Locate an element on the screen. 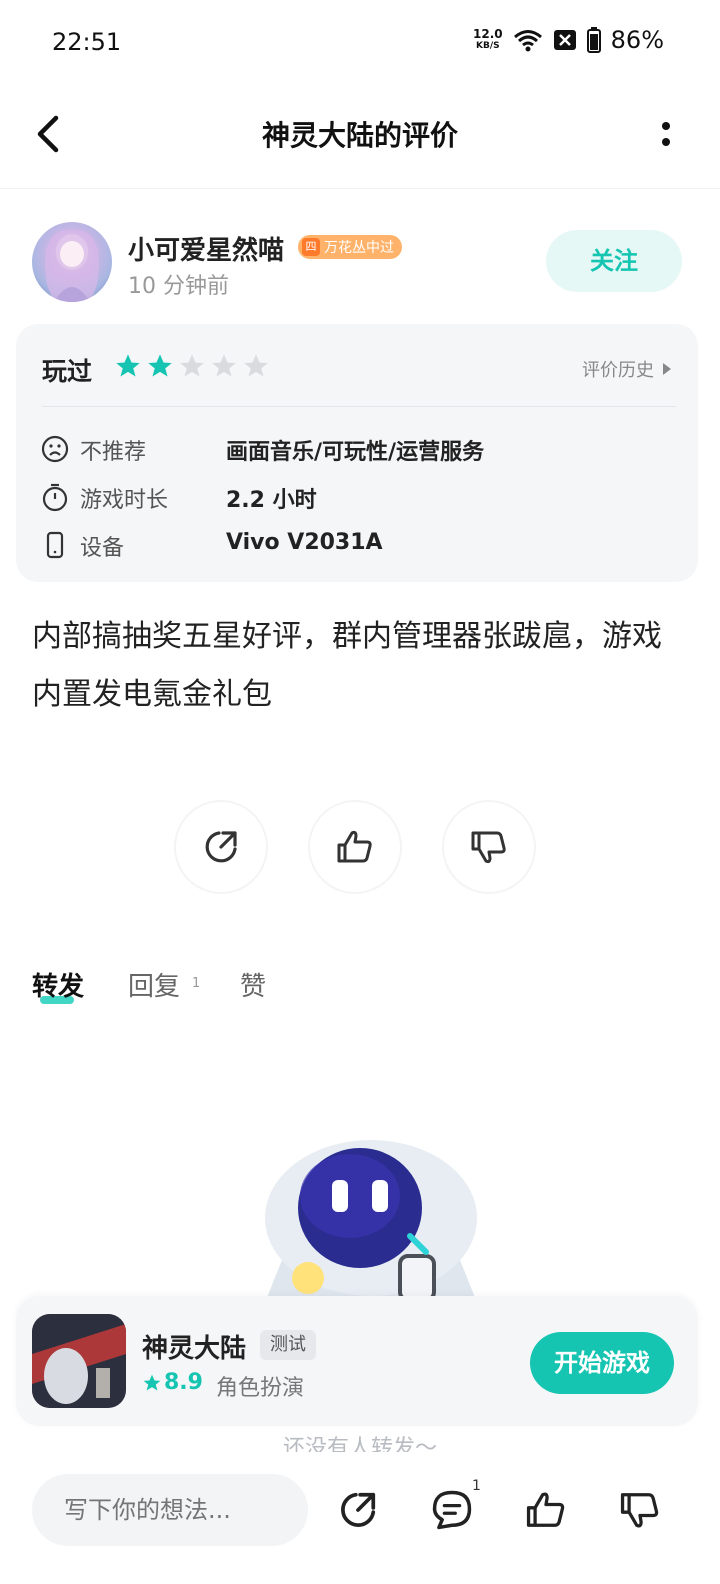 This screenshot has height=1584, width=720. badge-label: 万花丛中过 is located at coordinates (359, 248).